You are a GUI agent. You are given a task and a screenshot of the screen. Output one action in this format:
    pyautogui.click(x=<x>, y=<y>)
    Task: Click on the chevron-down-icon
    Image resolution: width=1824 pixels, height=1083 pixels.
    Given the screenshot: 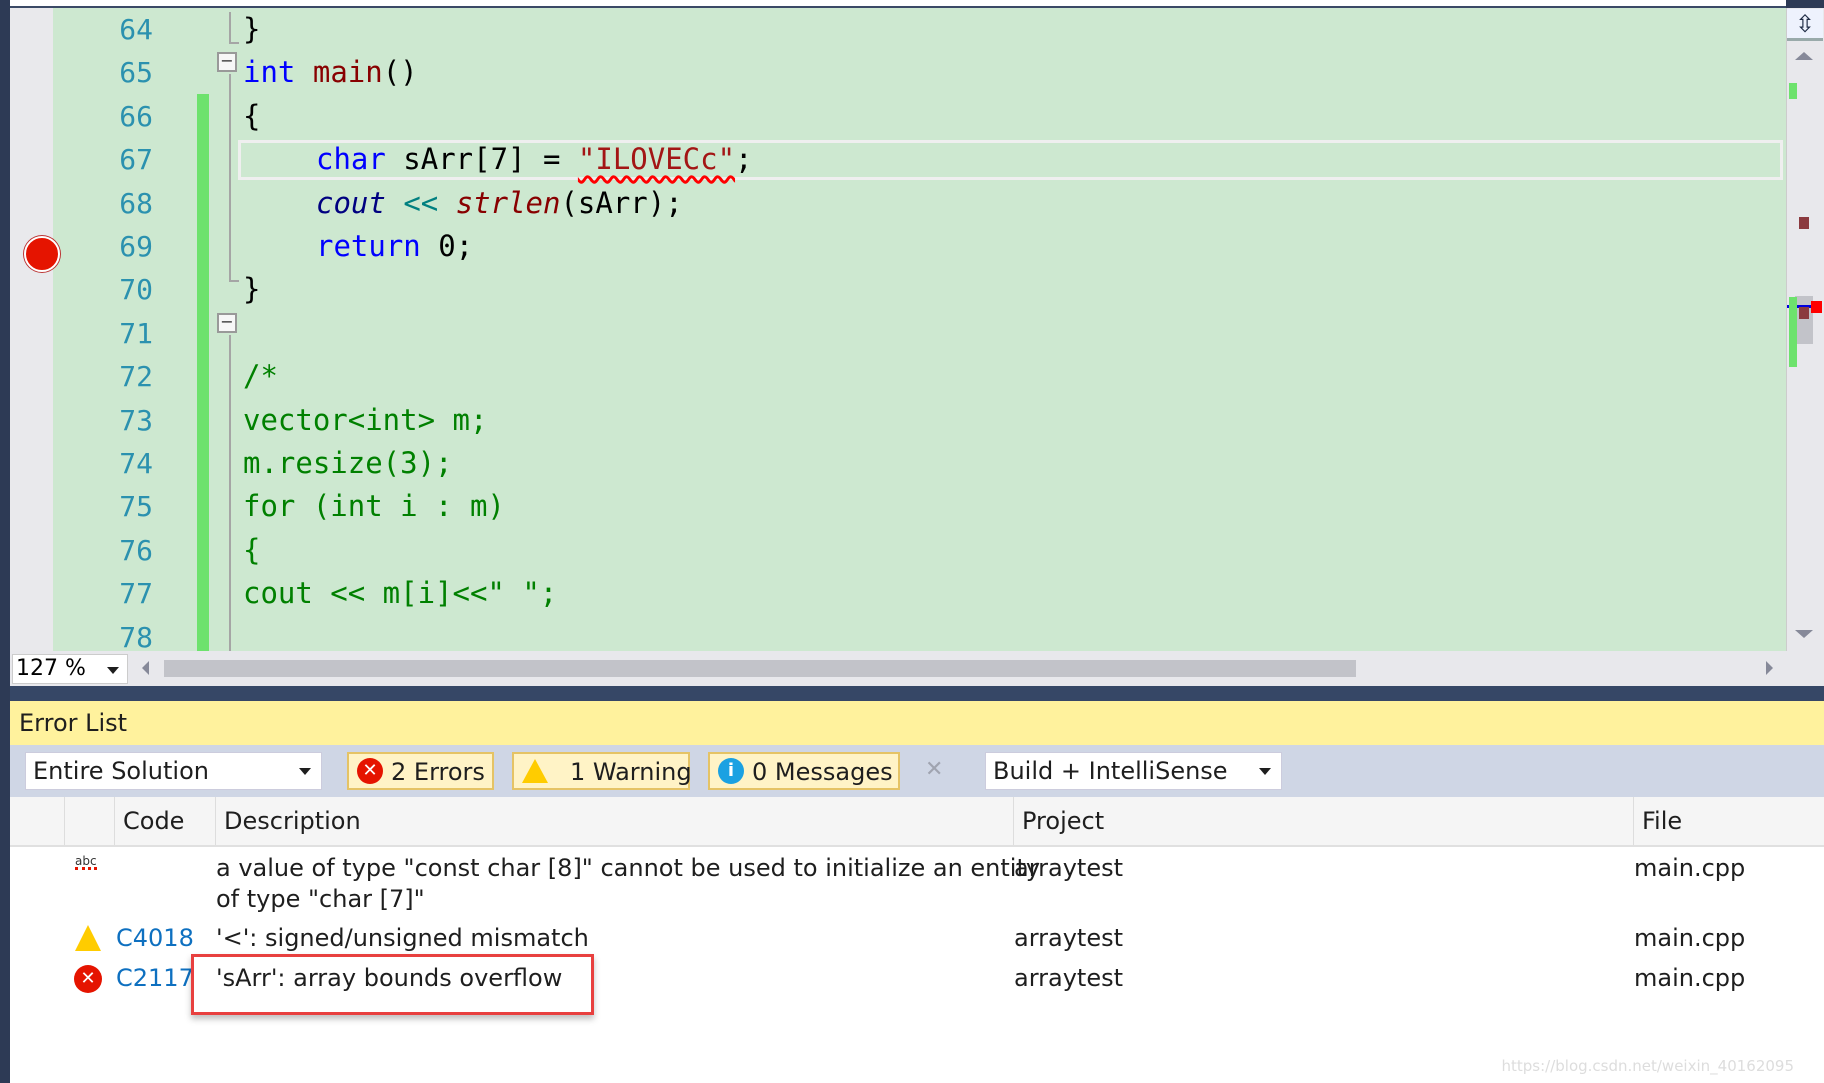 What is the action you would take?
    pyautogui.click(x=113, y=670)
    